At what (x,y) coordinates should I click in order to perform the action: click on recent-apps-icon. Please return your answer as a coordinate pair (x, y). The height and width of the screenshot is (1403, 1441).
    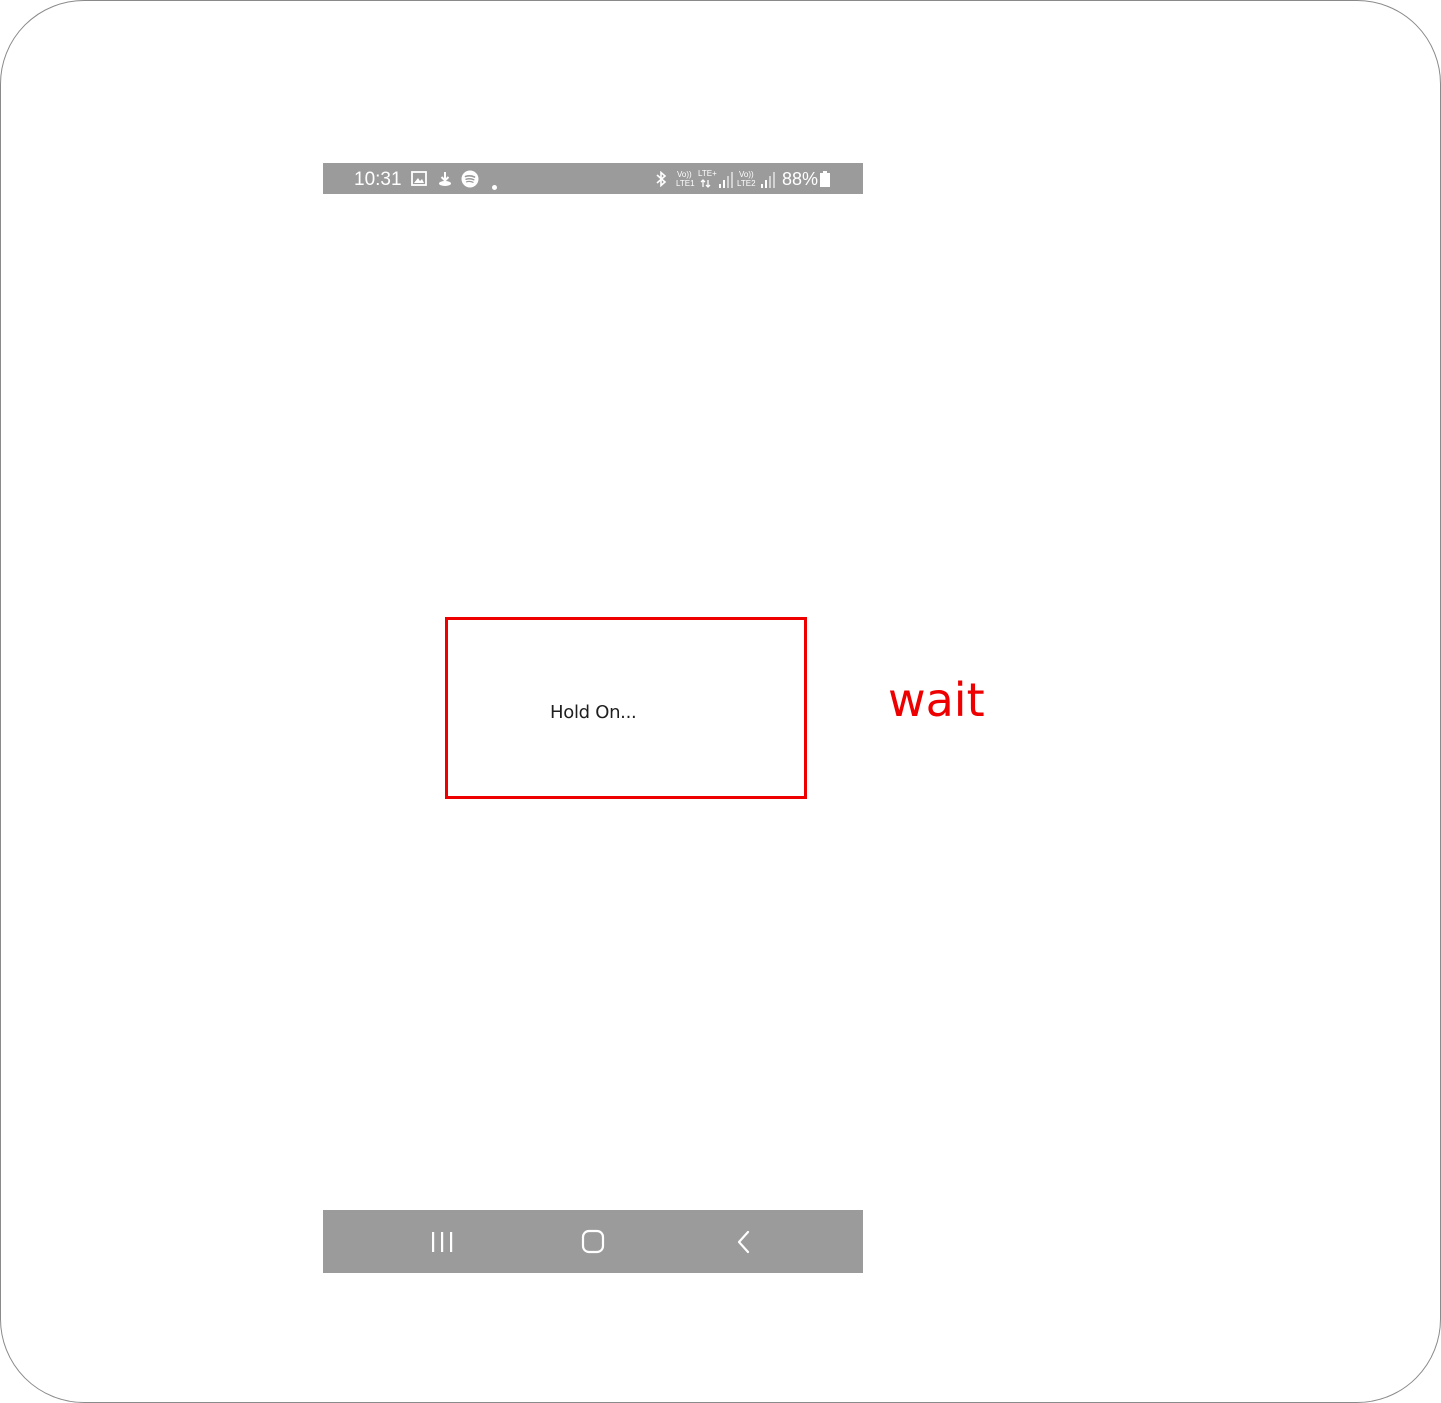
    Looking at the image, I should click on (442, 1242).